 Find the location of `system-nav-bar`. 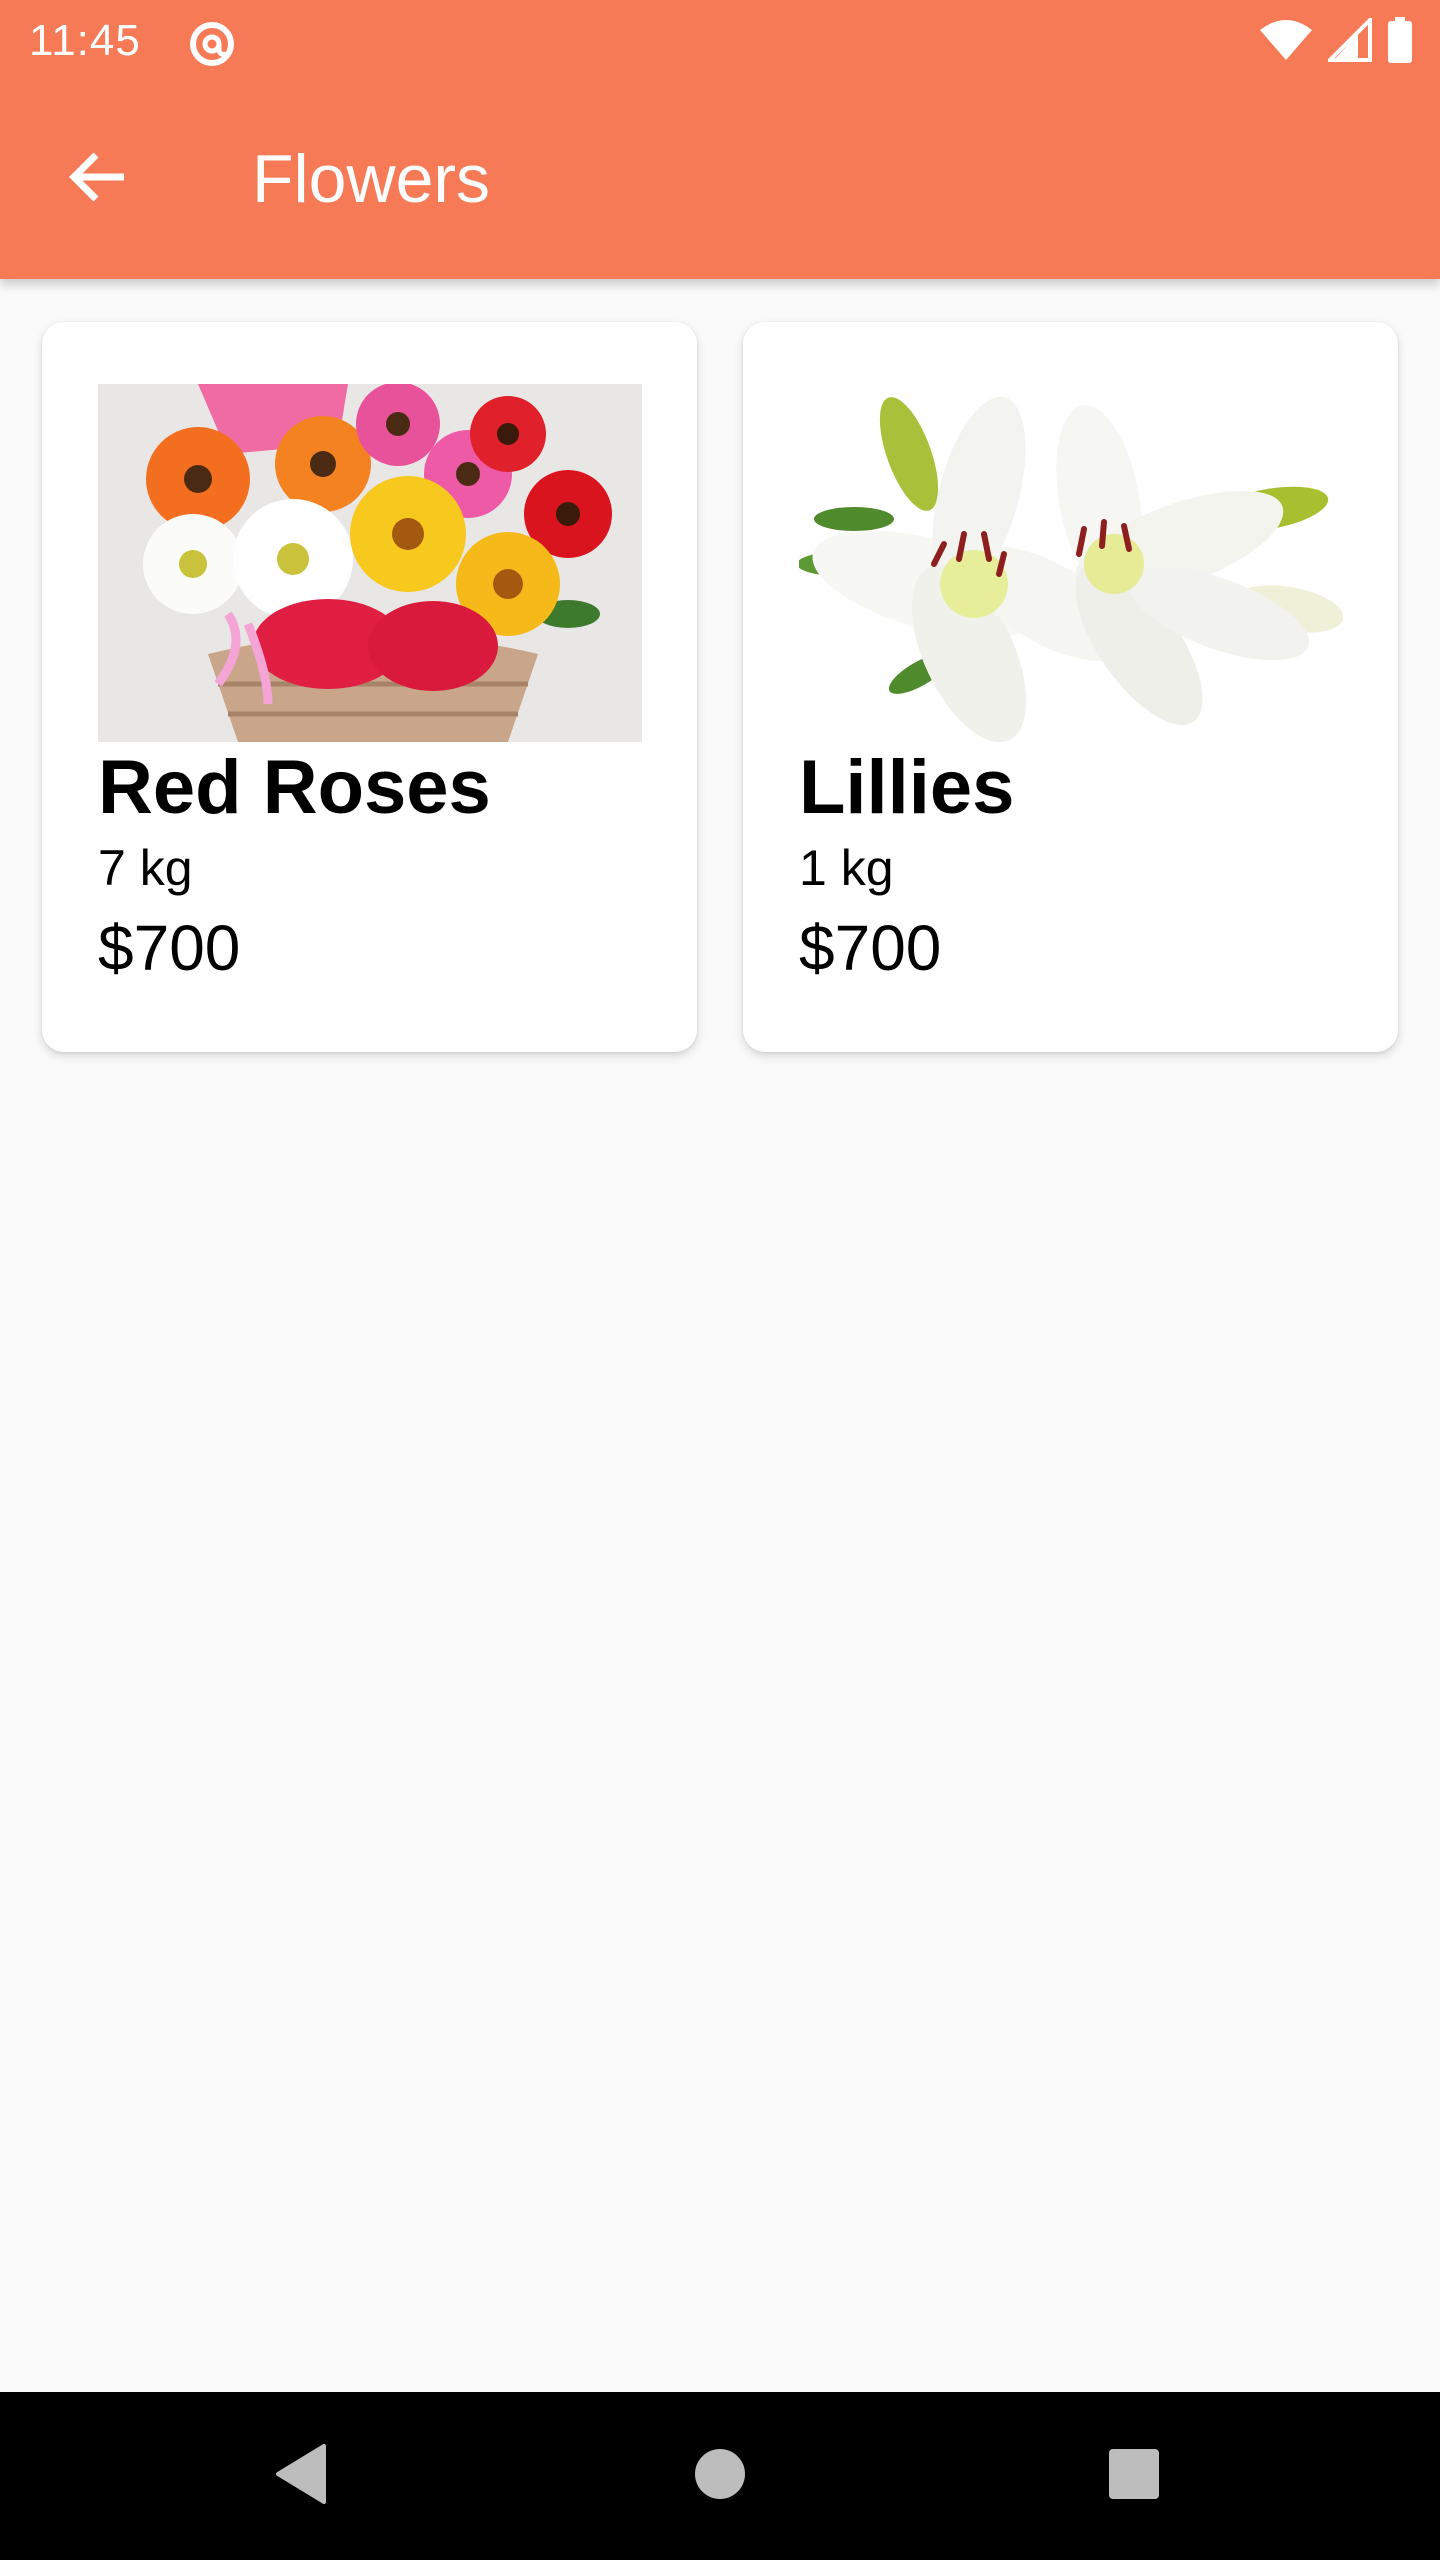

system-nav-bar is located at coordinates (720, 2476).